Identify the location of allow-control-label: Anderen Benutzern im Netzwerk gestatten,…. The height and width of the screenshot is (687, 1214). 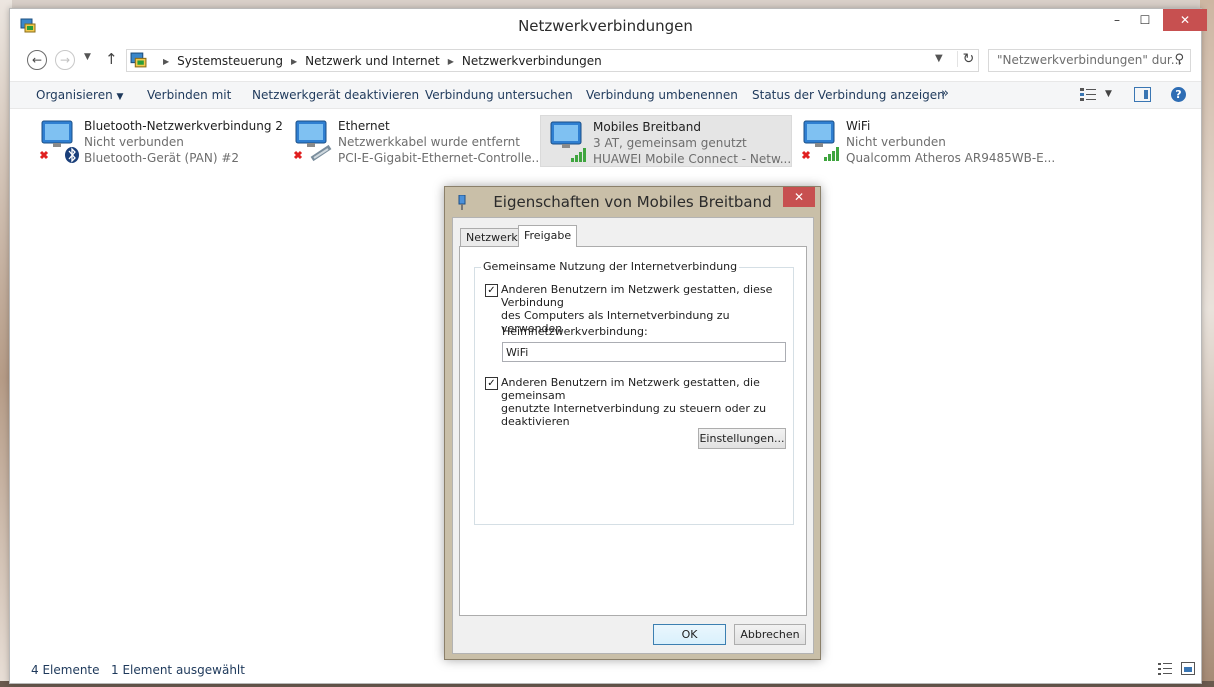
(647, 402).